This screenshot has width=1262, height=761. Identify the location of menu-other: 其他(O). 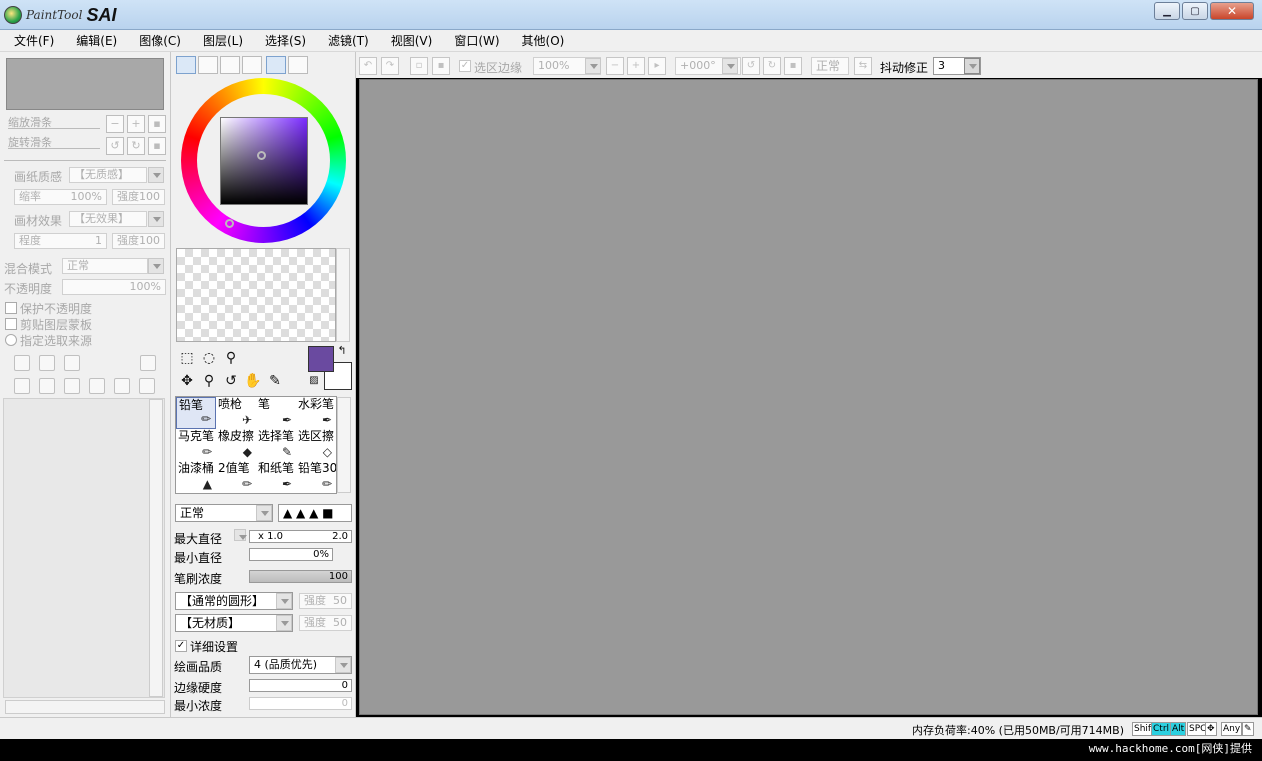
(543, 41).